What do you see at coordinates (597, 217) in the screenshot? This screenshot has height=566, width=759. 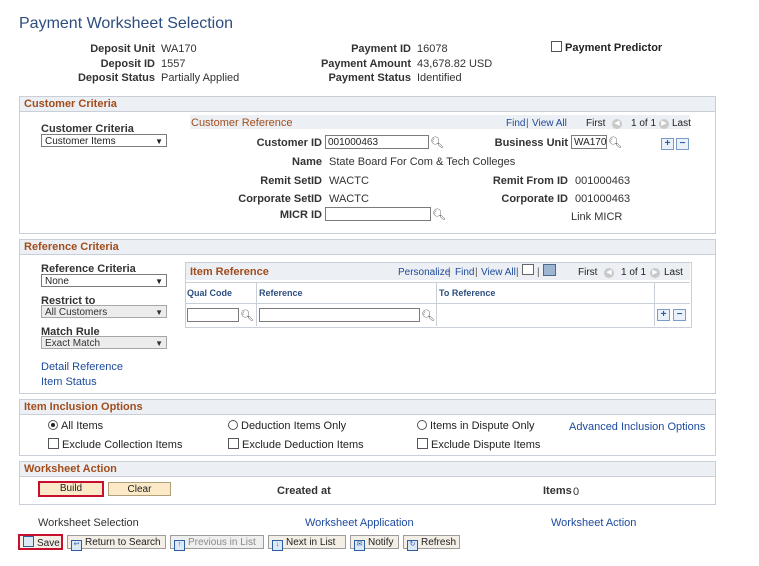 I see `link-micr-label: Link MICR` at bounding box center [597, 217].